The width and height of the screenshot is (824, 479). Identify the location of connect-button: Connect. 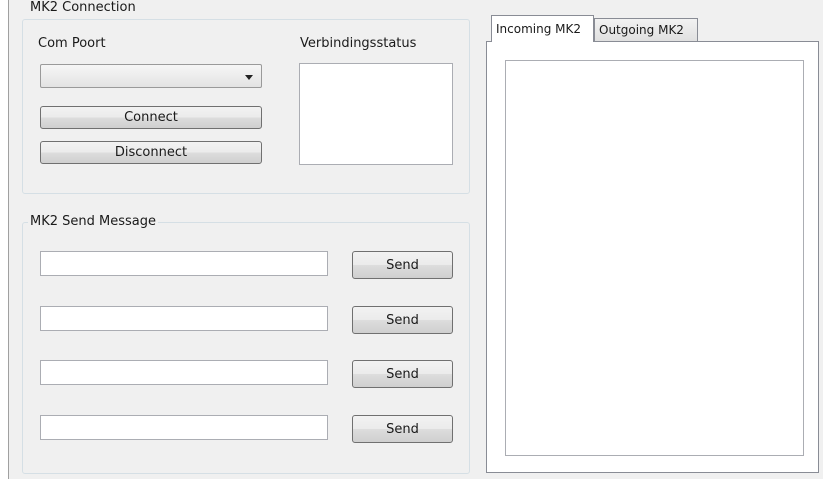
(151, 117).